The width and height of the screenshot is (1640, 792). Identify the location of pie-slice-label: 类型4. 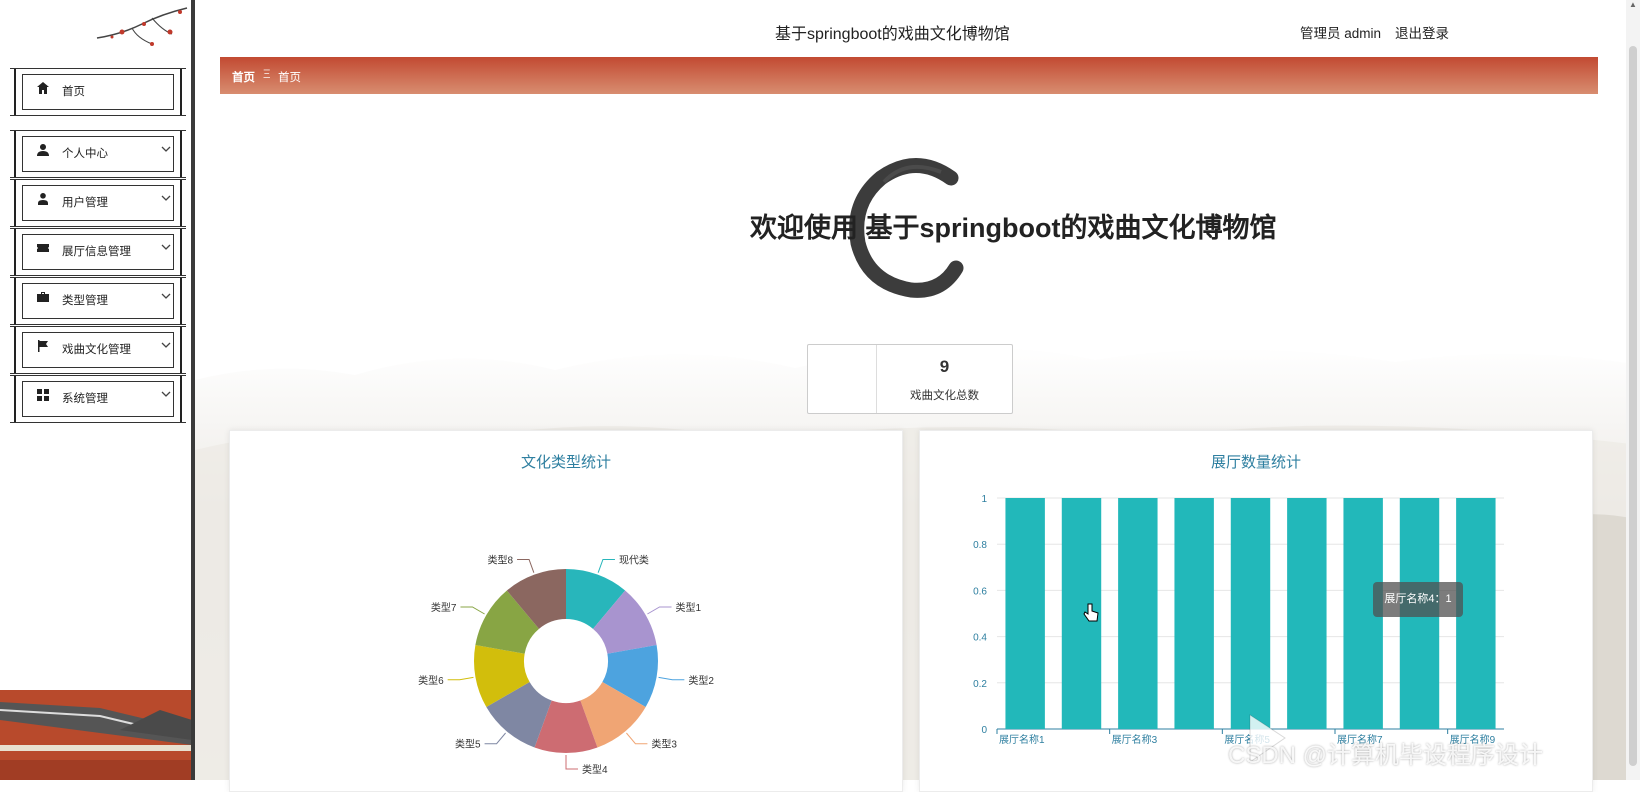
(595, 769).